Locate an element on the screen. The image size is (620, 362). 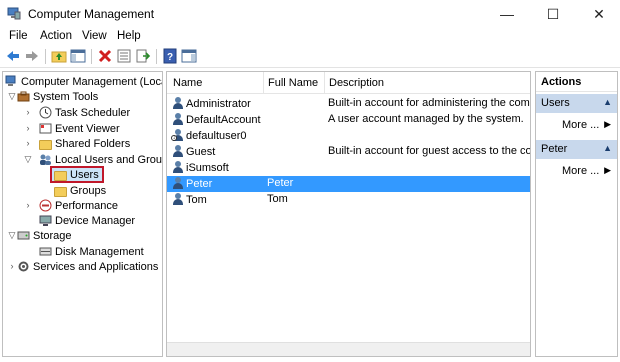
tree-item-label: Performance is located at coordinates (86, 205).